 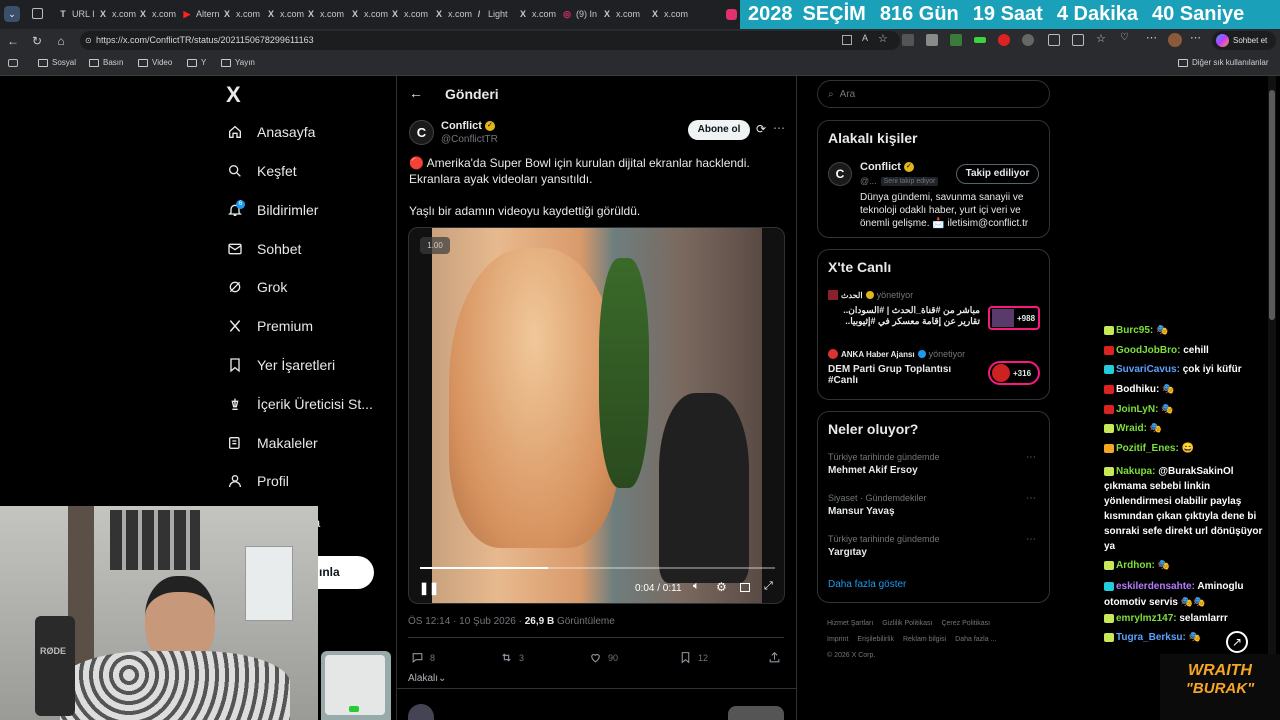 I want to click on home-browser-icon: ⌂, so click(x=61, y=41).